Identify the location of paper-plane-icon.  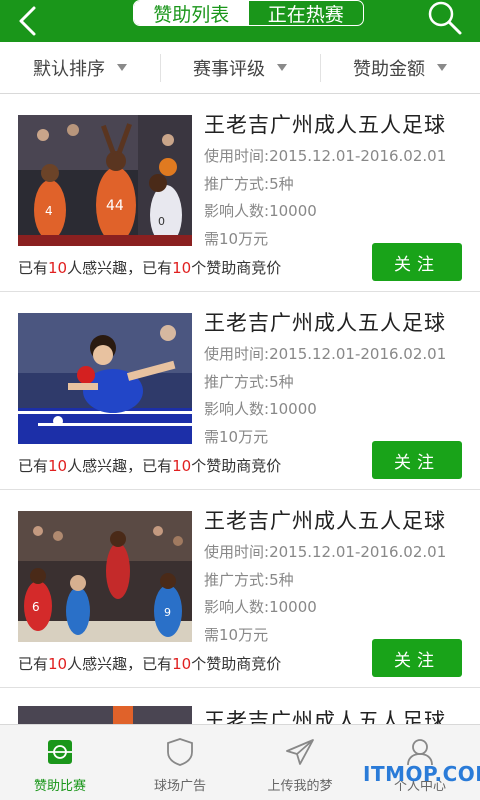
(300, 752).